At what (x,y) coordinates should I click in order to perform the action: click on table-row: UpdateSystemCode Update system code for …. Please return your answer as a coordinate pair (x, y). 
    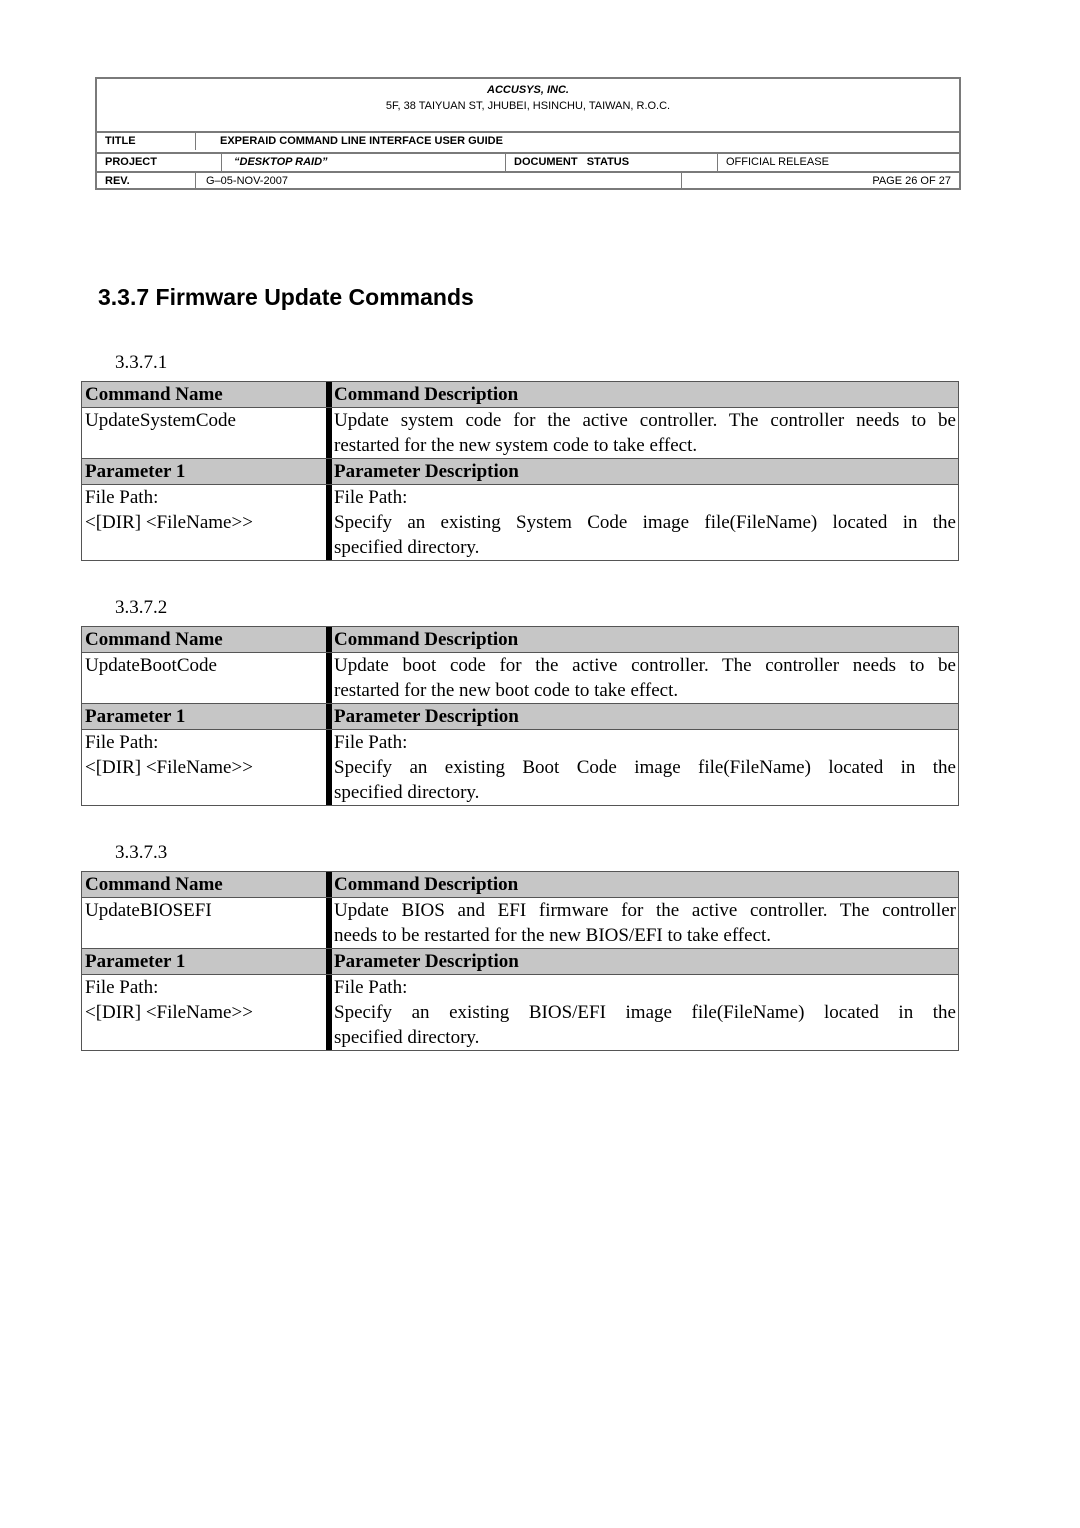
    Looking at the image, I should click on (520, 432).